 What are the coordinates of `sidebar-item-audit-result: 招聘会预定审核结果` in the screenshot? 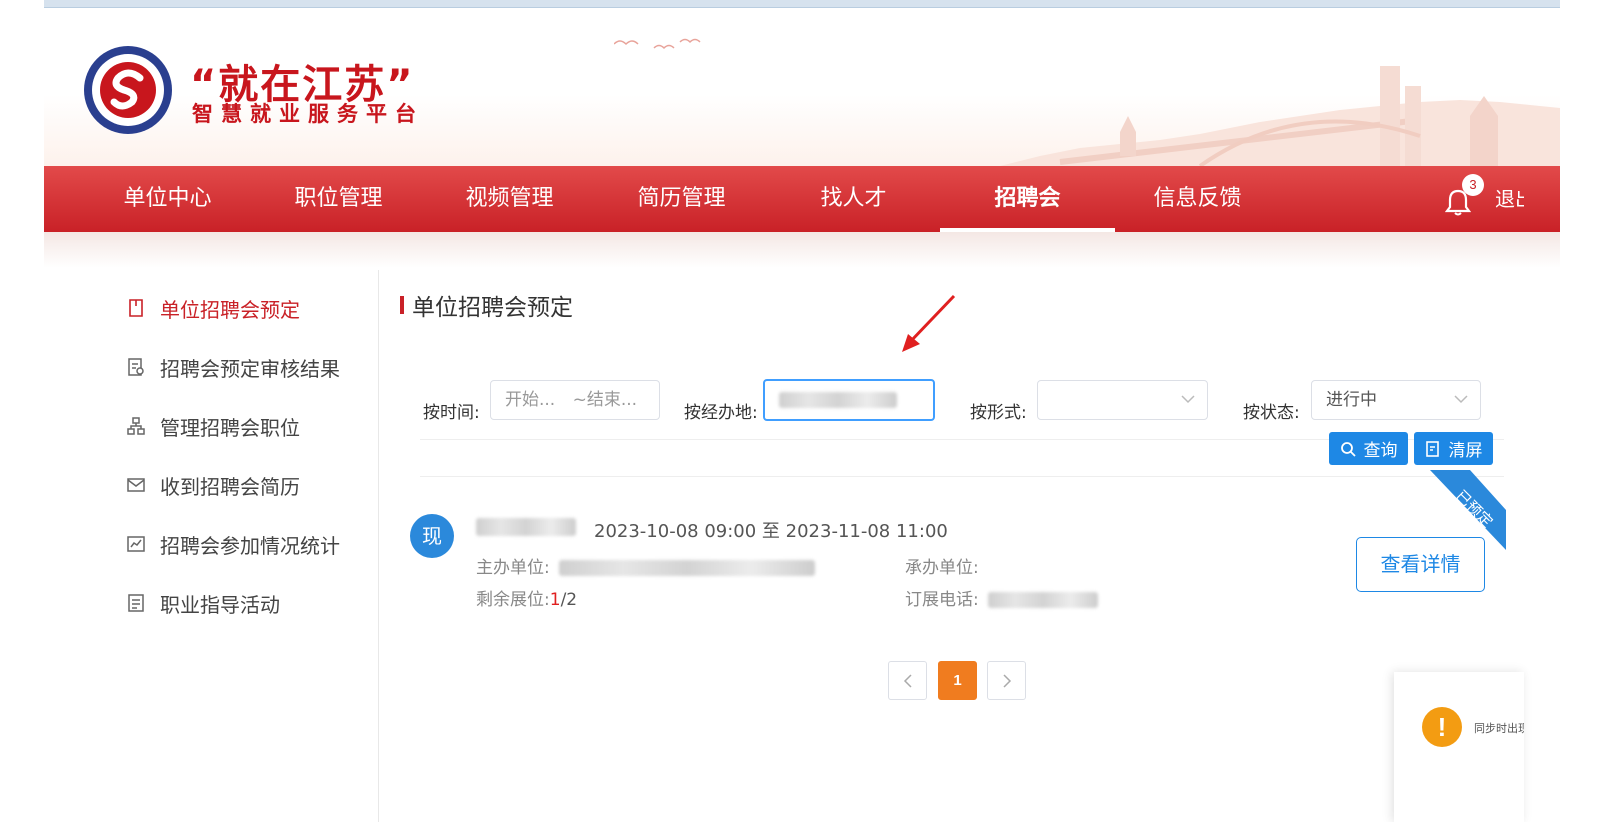 It's located at (233, 367).